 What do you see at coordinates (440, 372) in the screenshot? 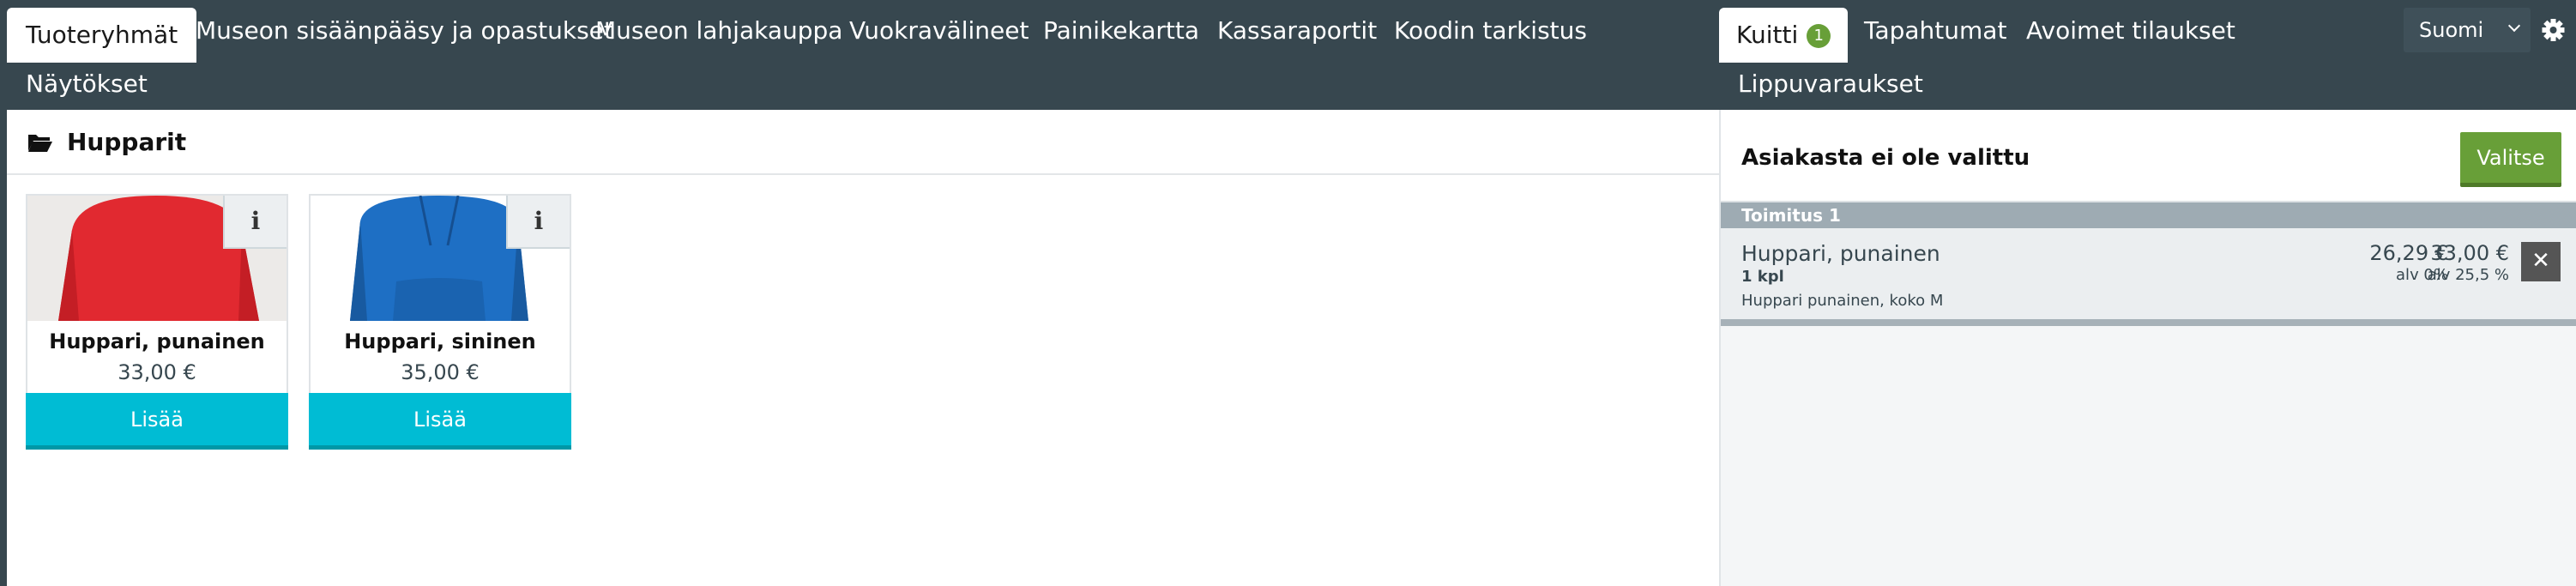
I see `product-price: 35,00 €` at bounding box center [440, 372].